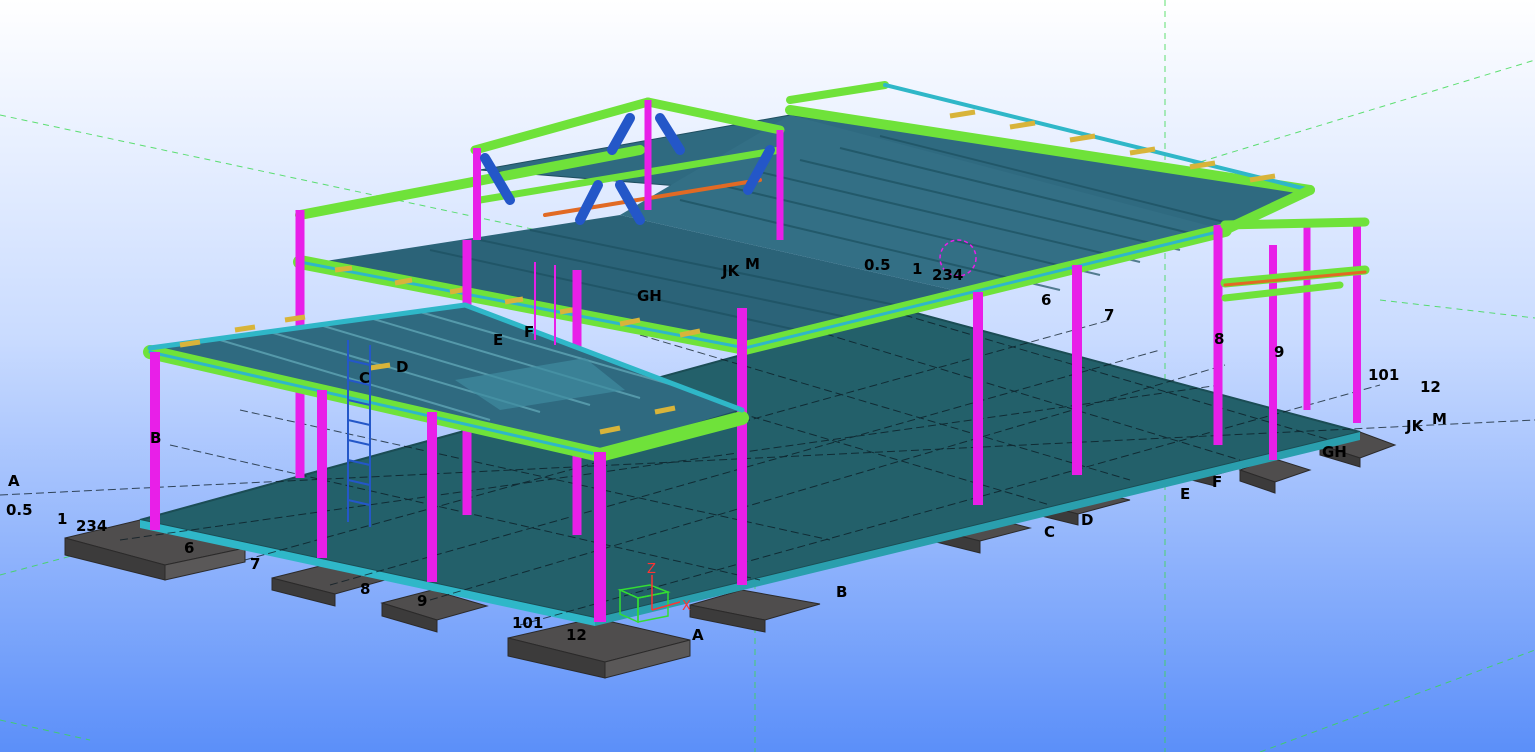 This screenshot has width=1535, height=752. I want to click on grid-label-upper-jk: JK, so click(731, 271).